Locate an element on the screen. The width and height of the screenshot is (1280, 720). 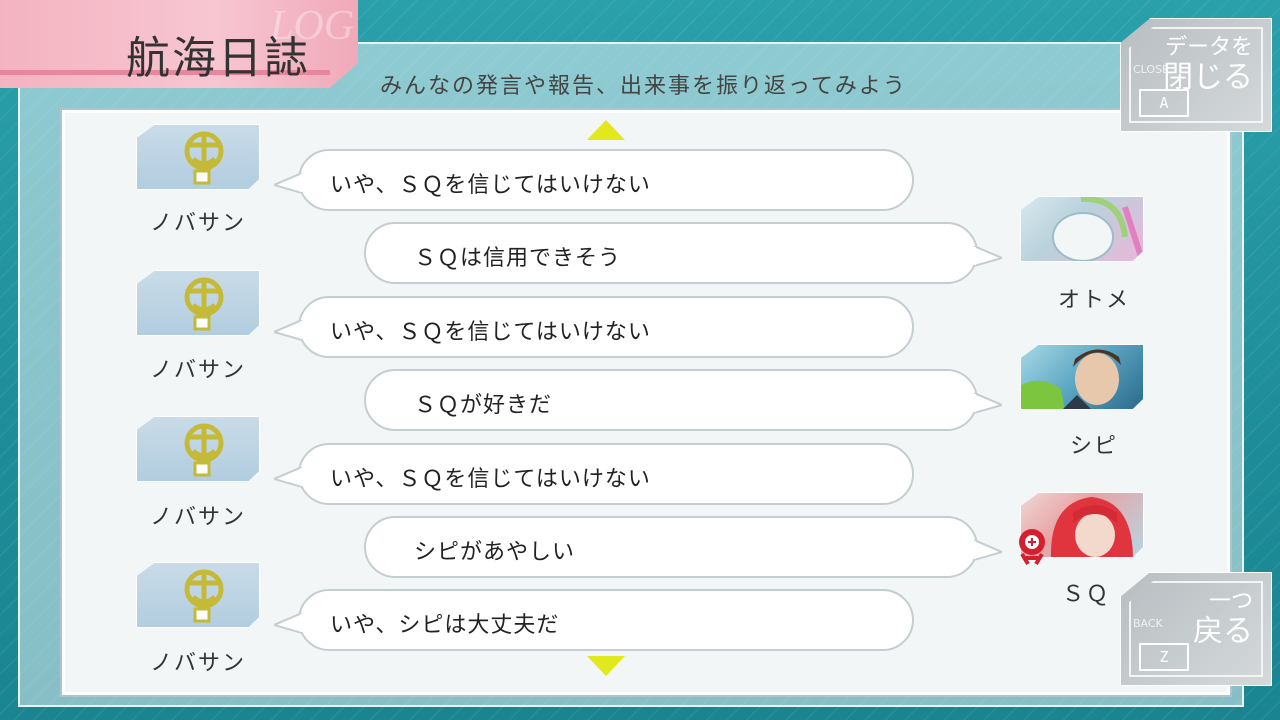
sq-skull-badge-icon is located at coordinates (1032, 547).